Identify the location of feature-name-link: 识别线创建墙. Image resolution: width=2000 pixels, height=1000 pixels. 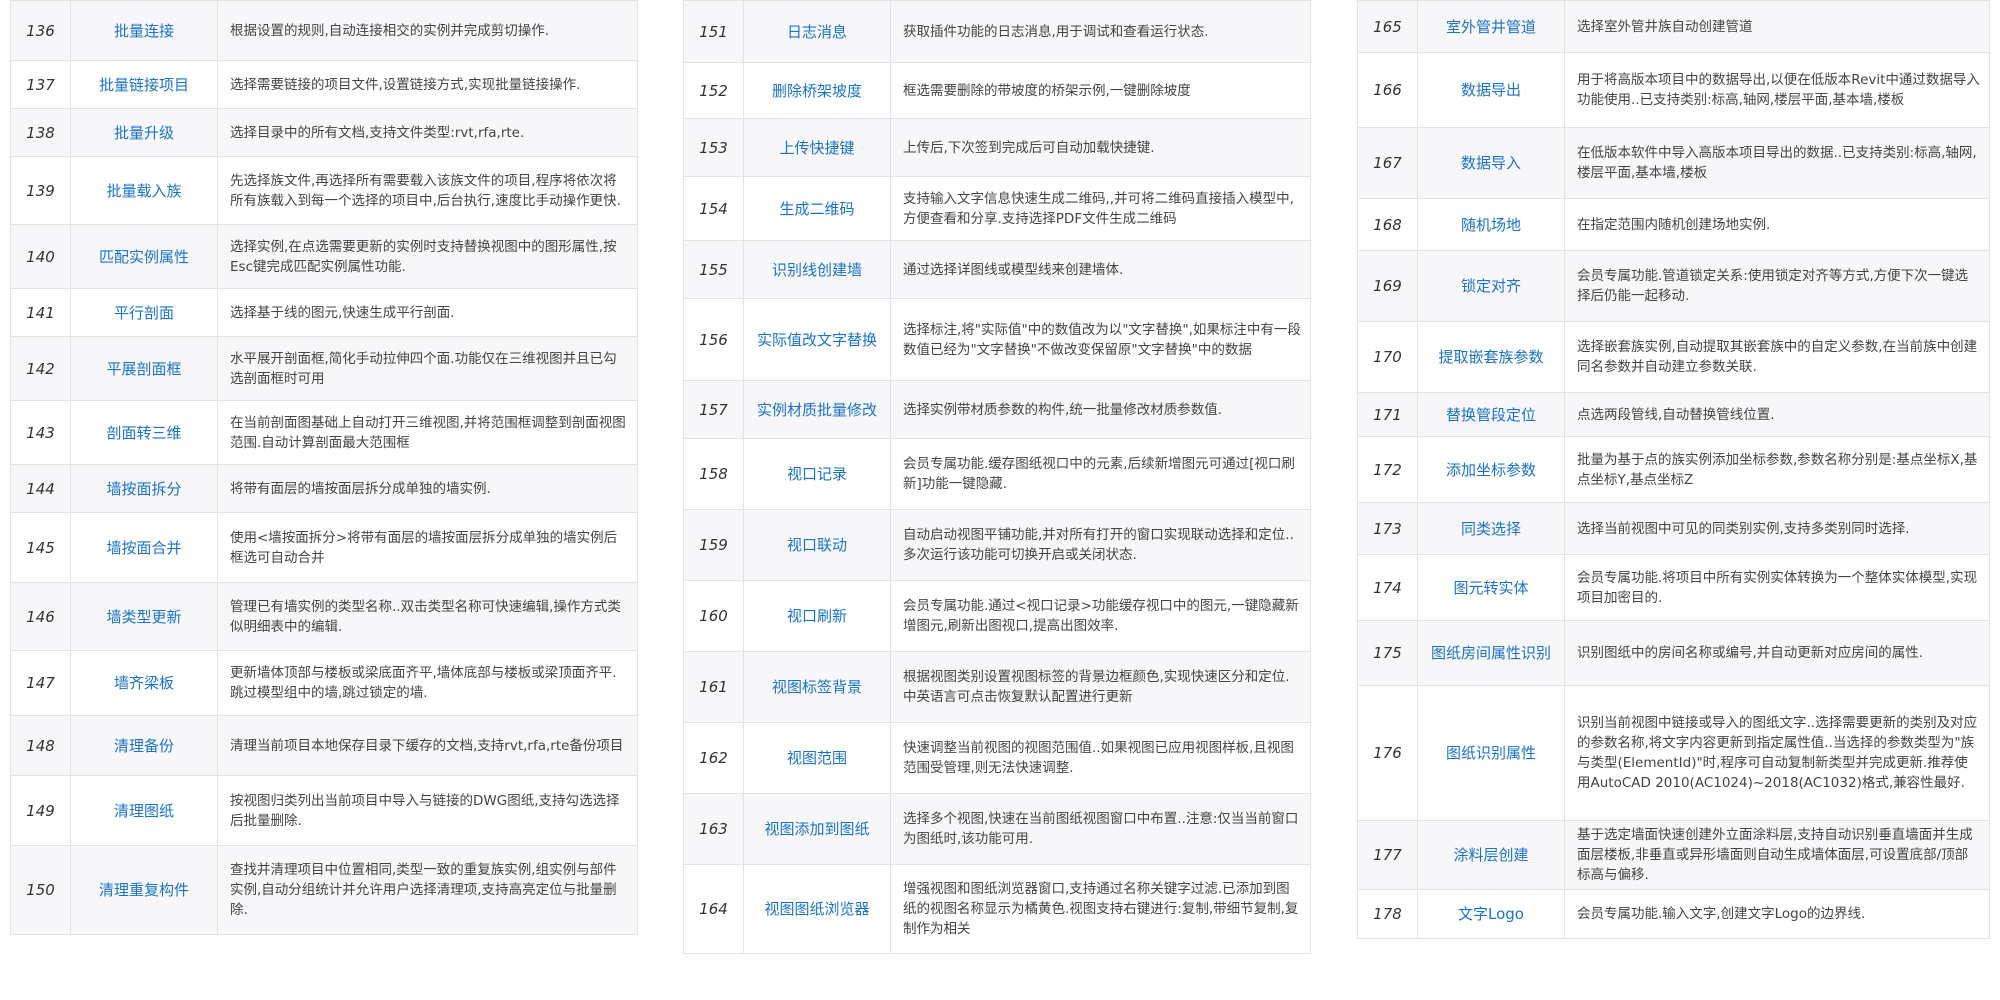
(817, 270).